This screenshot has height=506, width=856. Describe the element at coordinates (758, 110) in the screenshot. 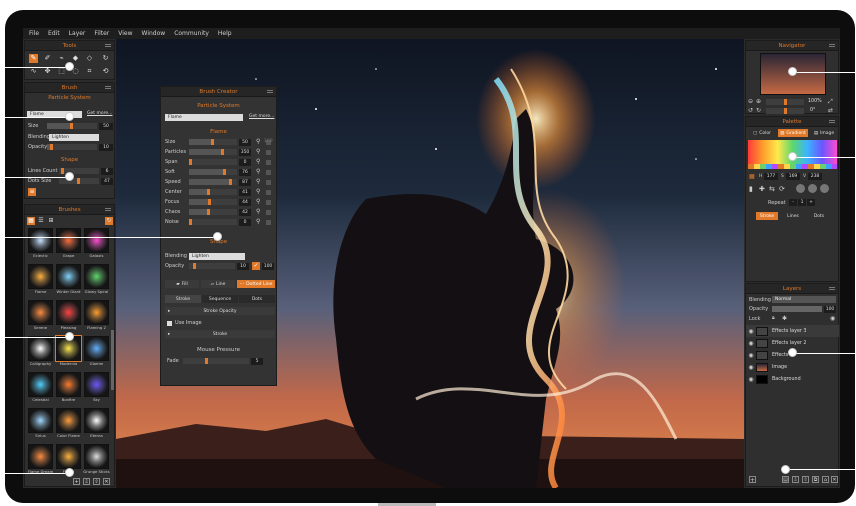

I see `rotate-right-icon: ↻` at that location.